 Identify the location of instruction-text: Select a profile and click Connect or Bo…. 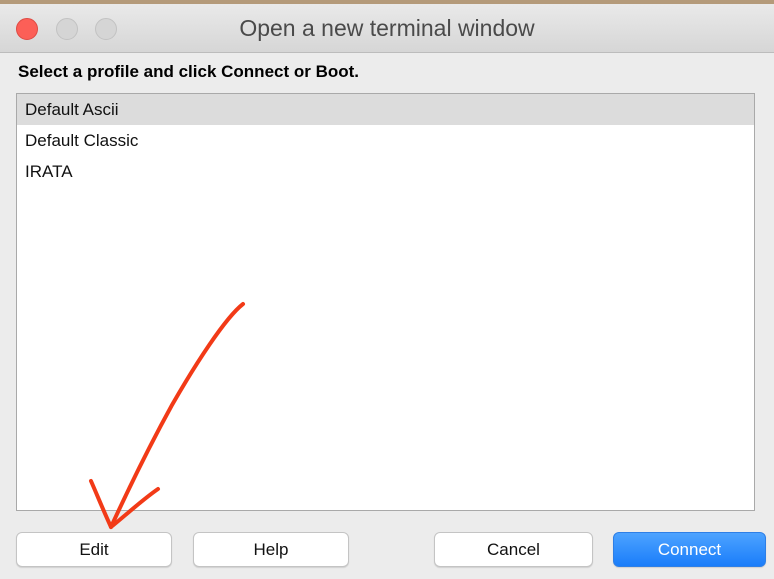
(189, 71).